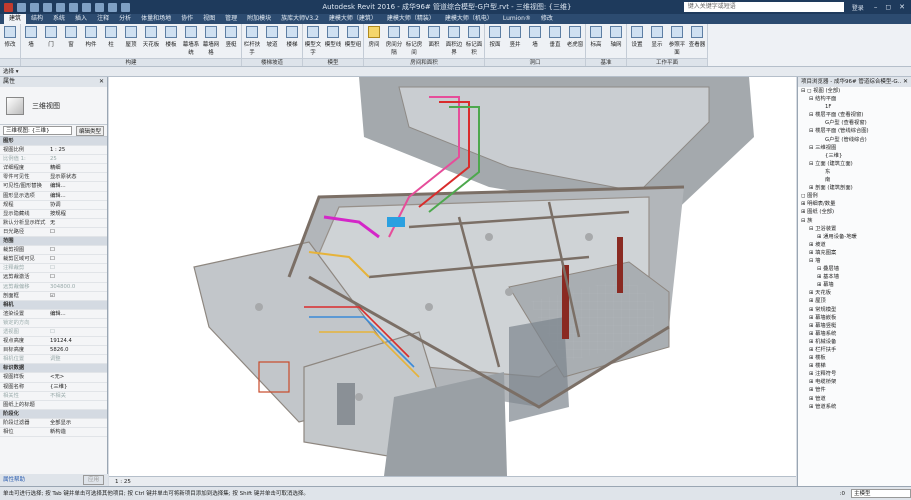 The width and height of the screenshot is (911, 500). I want to click on ribbon-button-4-1: 房间分隔, so click(394, 42).